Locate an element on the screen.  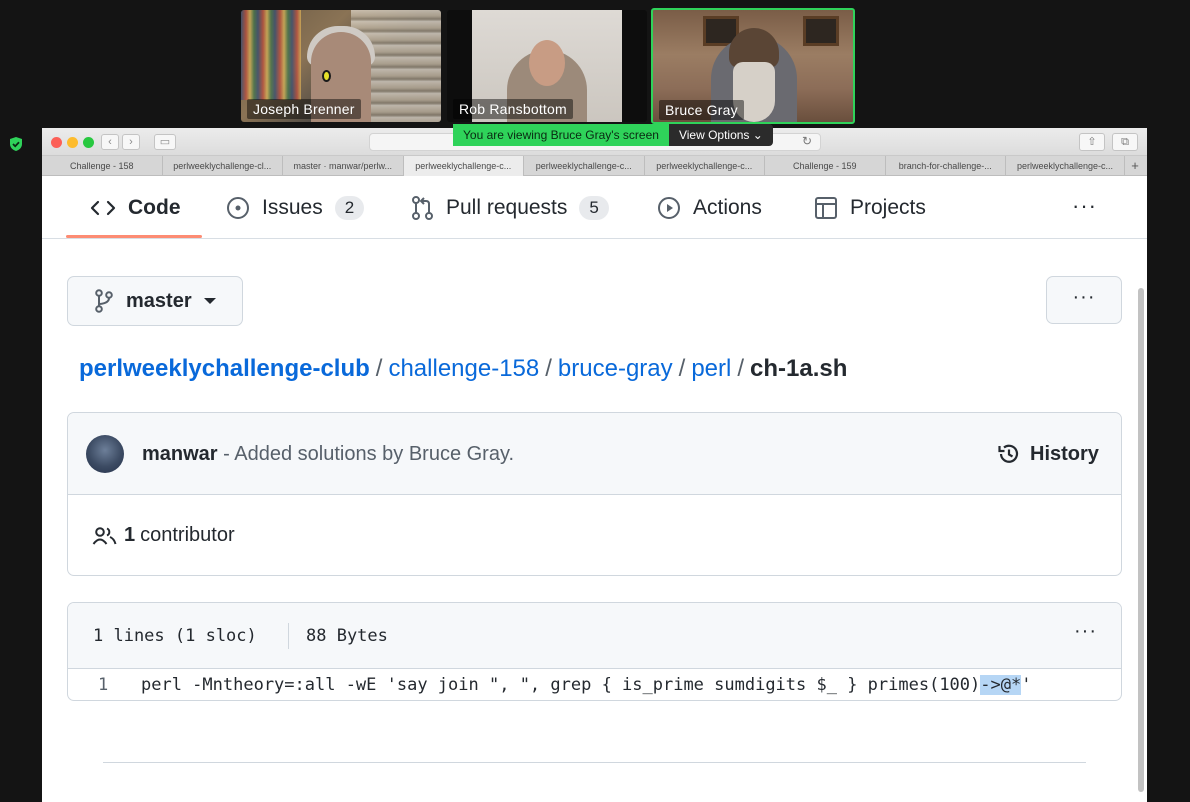
participant-name: Rob Ransbottom is located at coordinates (513, 109).